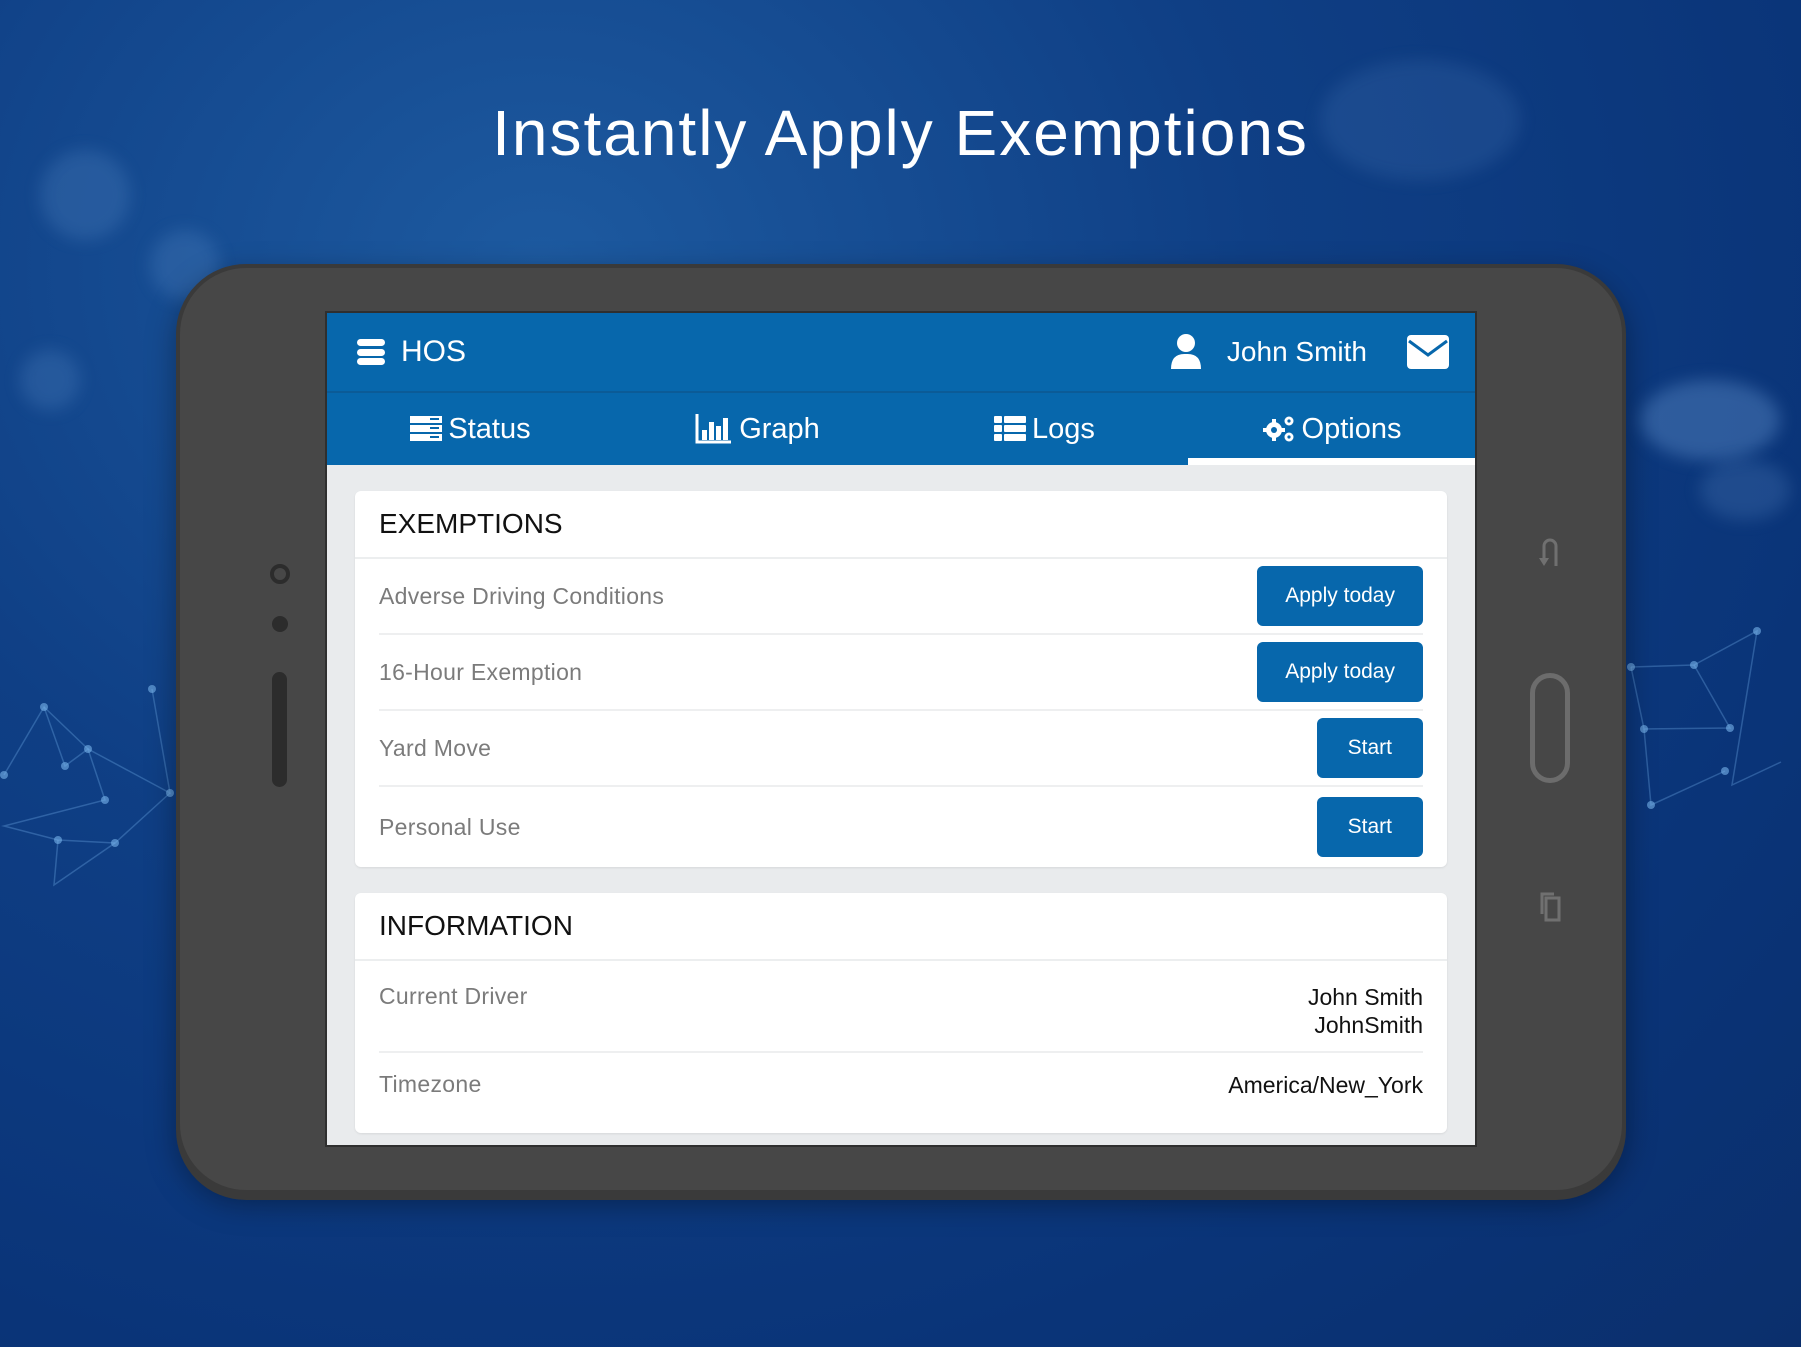 The height and width of the screenshot is (1347, 1801). What do you see at coordinates (713, 429) in the screenshot?
I see `bar-chart-icon` at bounding box center [713, 429].